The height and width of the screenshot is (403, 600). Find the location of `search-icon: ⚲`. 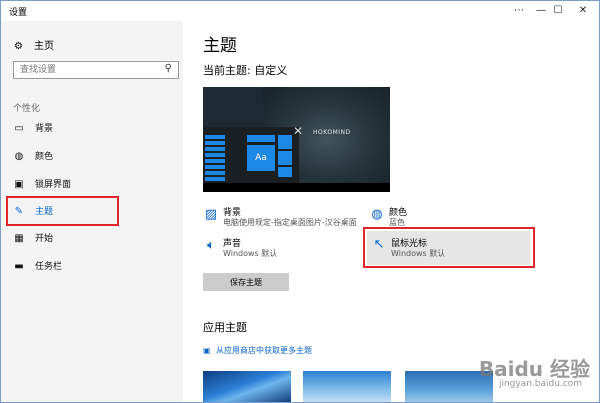

search-icon: ⚲ is located at coordinates (168, 68).